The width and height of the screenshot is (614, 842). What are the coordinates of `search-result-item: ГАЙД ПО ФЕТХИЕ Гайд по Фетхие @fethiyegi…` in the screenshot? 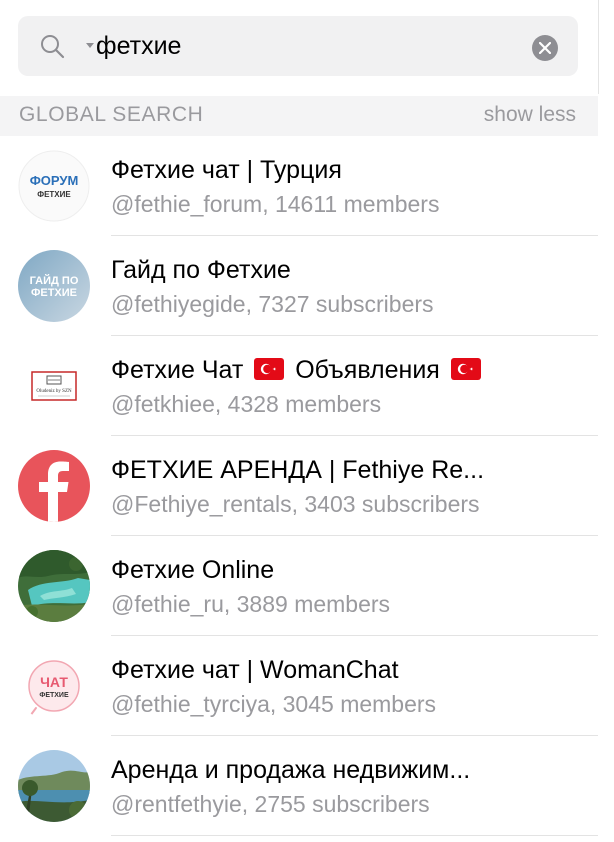 It's located at (299, 286).